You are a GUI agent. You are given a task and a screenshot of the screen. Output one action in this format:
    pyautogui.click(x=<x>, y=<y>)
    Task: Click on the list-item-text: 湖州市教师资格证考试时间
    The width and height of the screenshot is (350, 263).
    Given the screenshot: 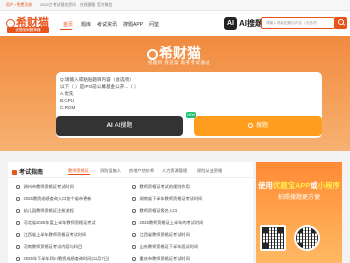 What is the action you would take?
    pyautogui.click(x=48, y=186)
    